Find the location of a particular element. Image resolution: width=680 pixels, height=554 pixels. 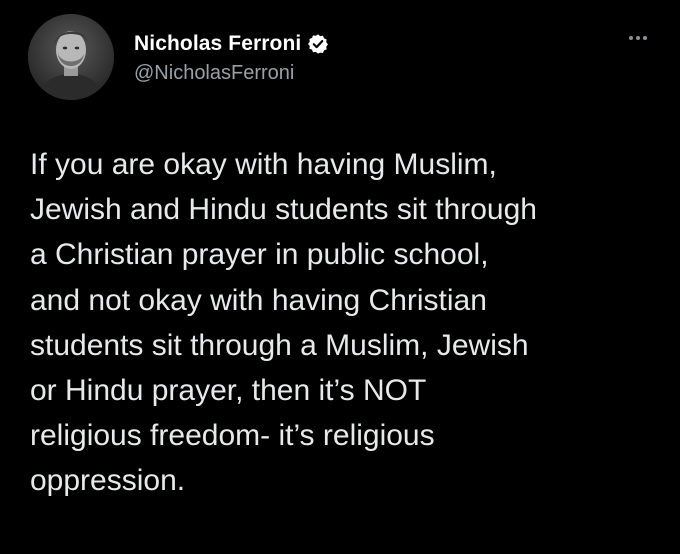

tweet-text-line: Jewish and Hindu students sit through is located at coordinates (283, 210).